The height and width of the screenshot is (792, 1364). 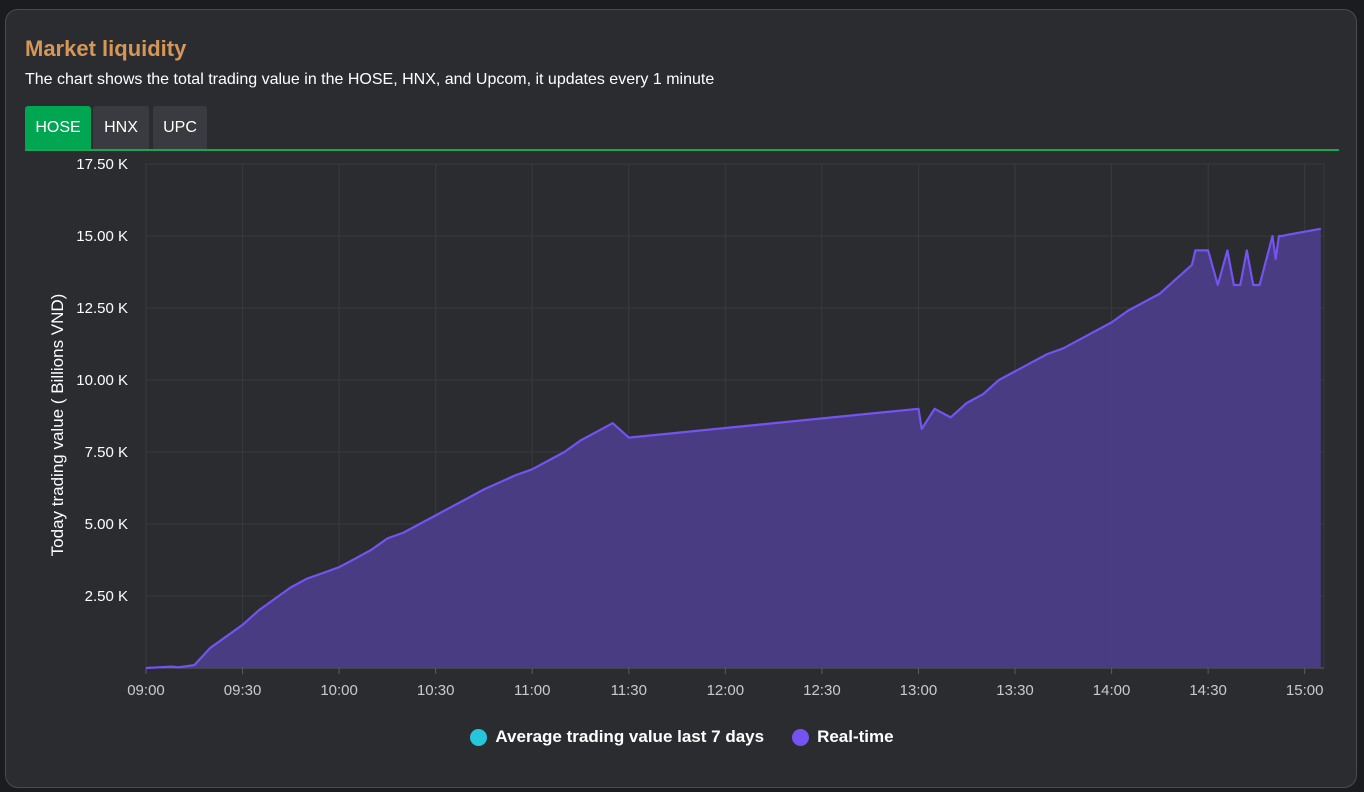 I want to click on average-series-dot-icon, so click(x=479, y=737).